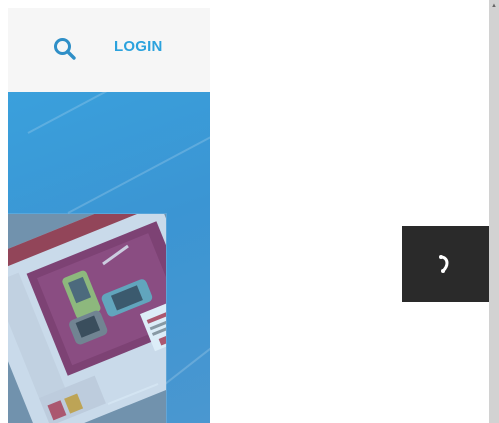 This screenshot has height=423, width=499. What do you see at coordinates (138, 46) in the screenshot?
I see `login-link: LOGIN` at bounding box center [138, 46].